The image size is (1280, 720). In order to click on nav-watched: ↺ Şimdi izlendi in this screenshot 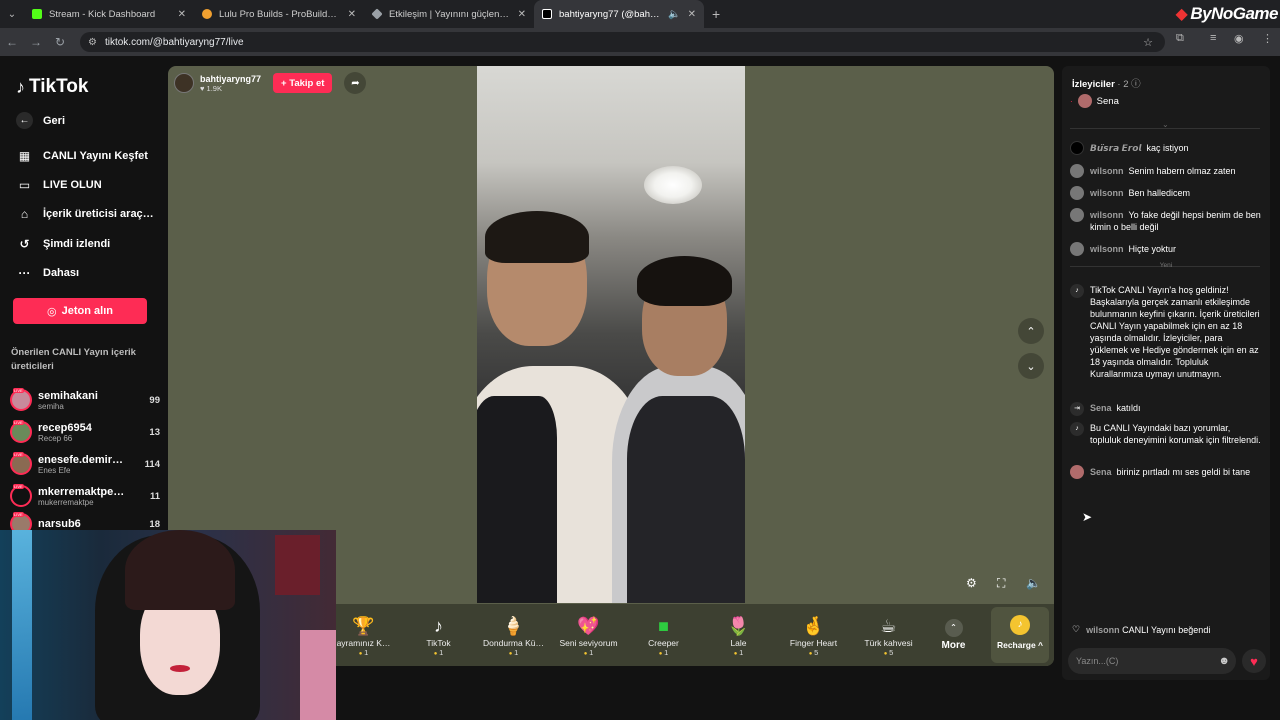, I will do `click(63, 244)`.